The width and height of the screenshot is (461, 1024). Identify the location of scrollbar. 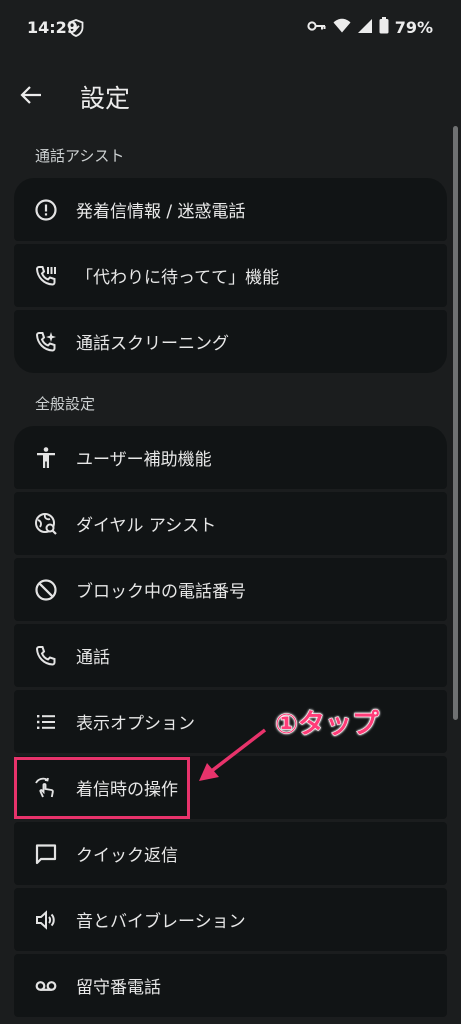
(455, 423).